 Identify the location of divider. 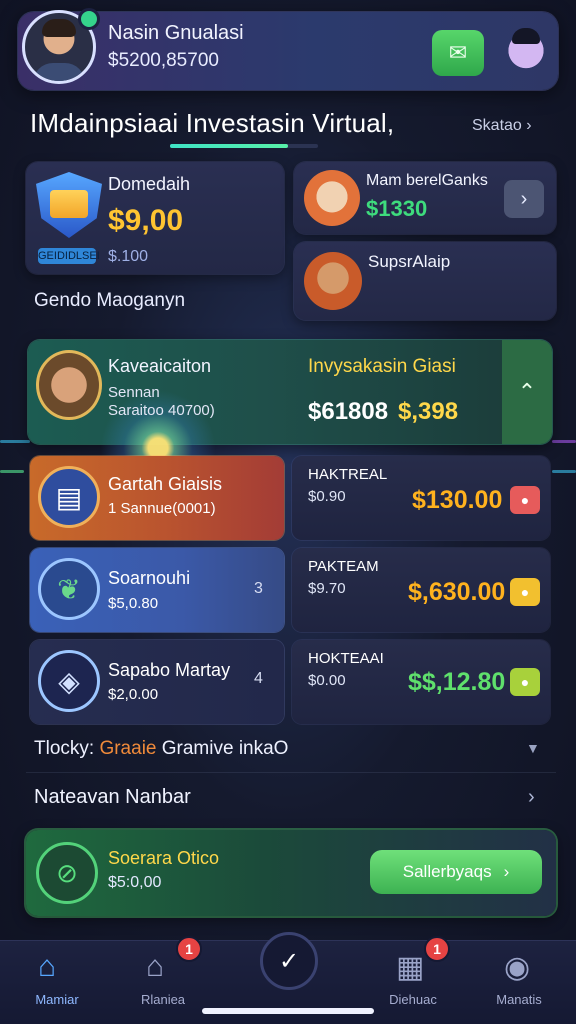
(291, 772).